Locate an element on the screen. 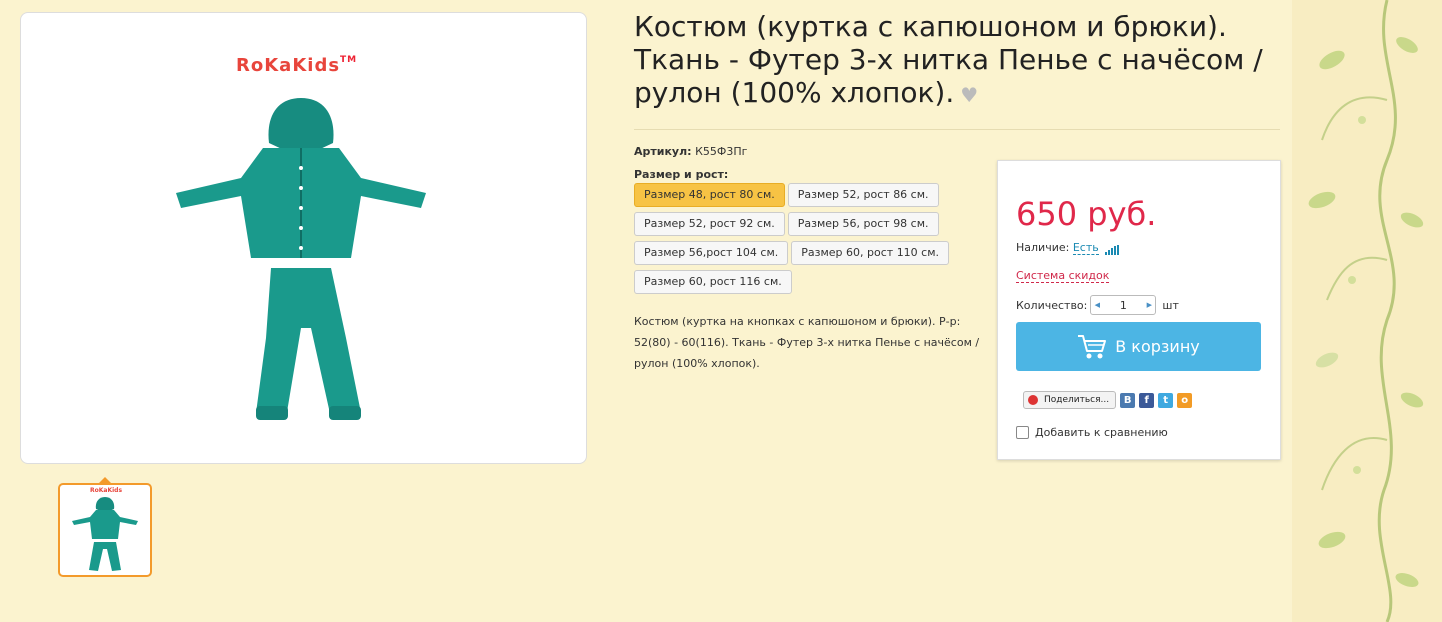 The image size is (1442, 622). facebook-icon: f is located at coordinates (1147, 400).